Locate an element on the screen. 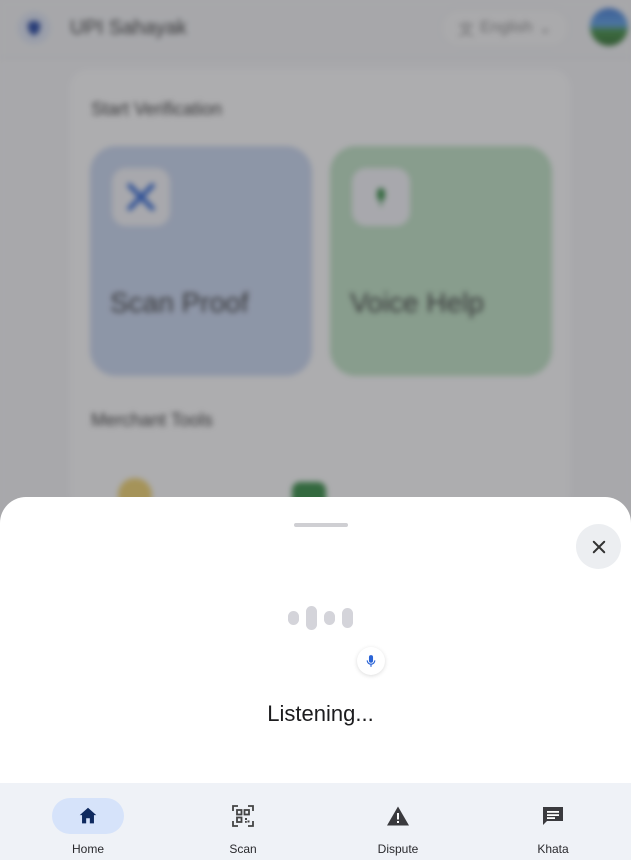  nav-item-home: Home is located at coordinates (88, 821).